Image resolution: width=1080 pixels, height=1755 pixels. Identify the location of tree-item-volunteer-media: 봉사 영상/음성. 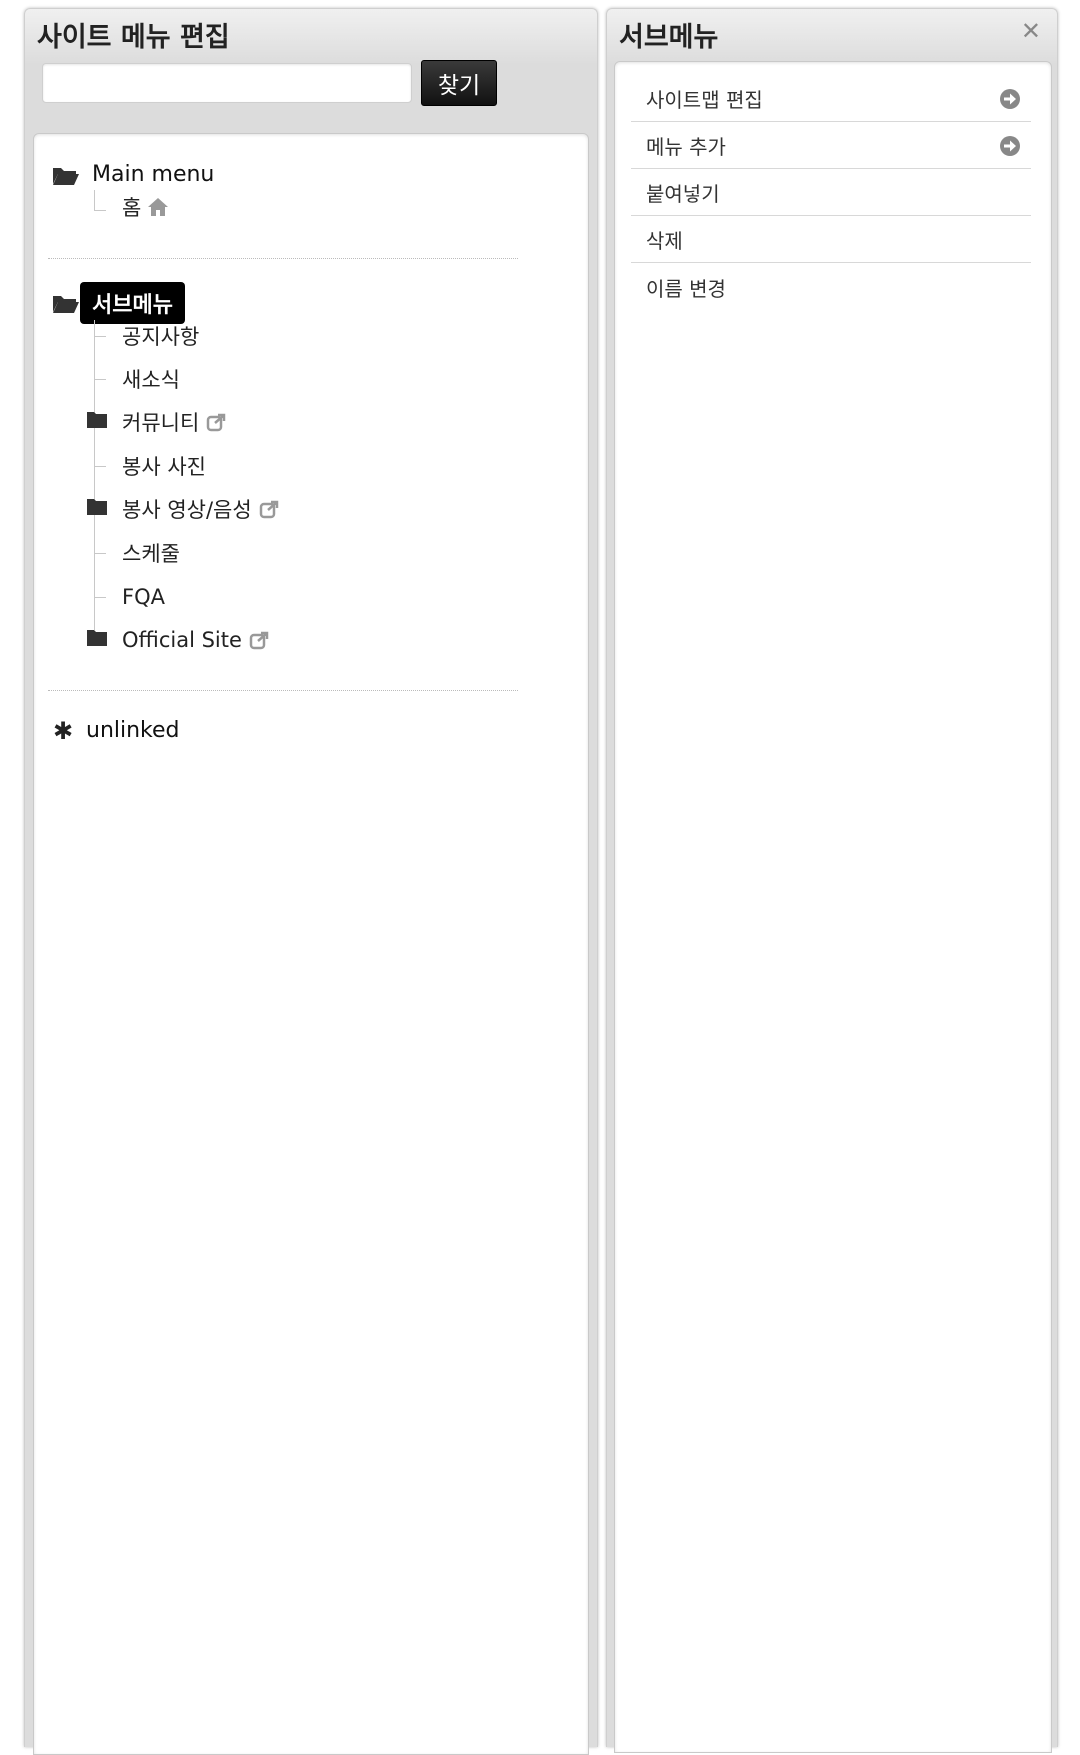
(183, 509).